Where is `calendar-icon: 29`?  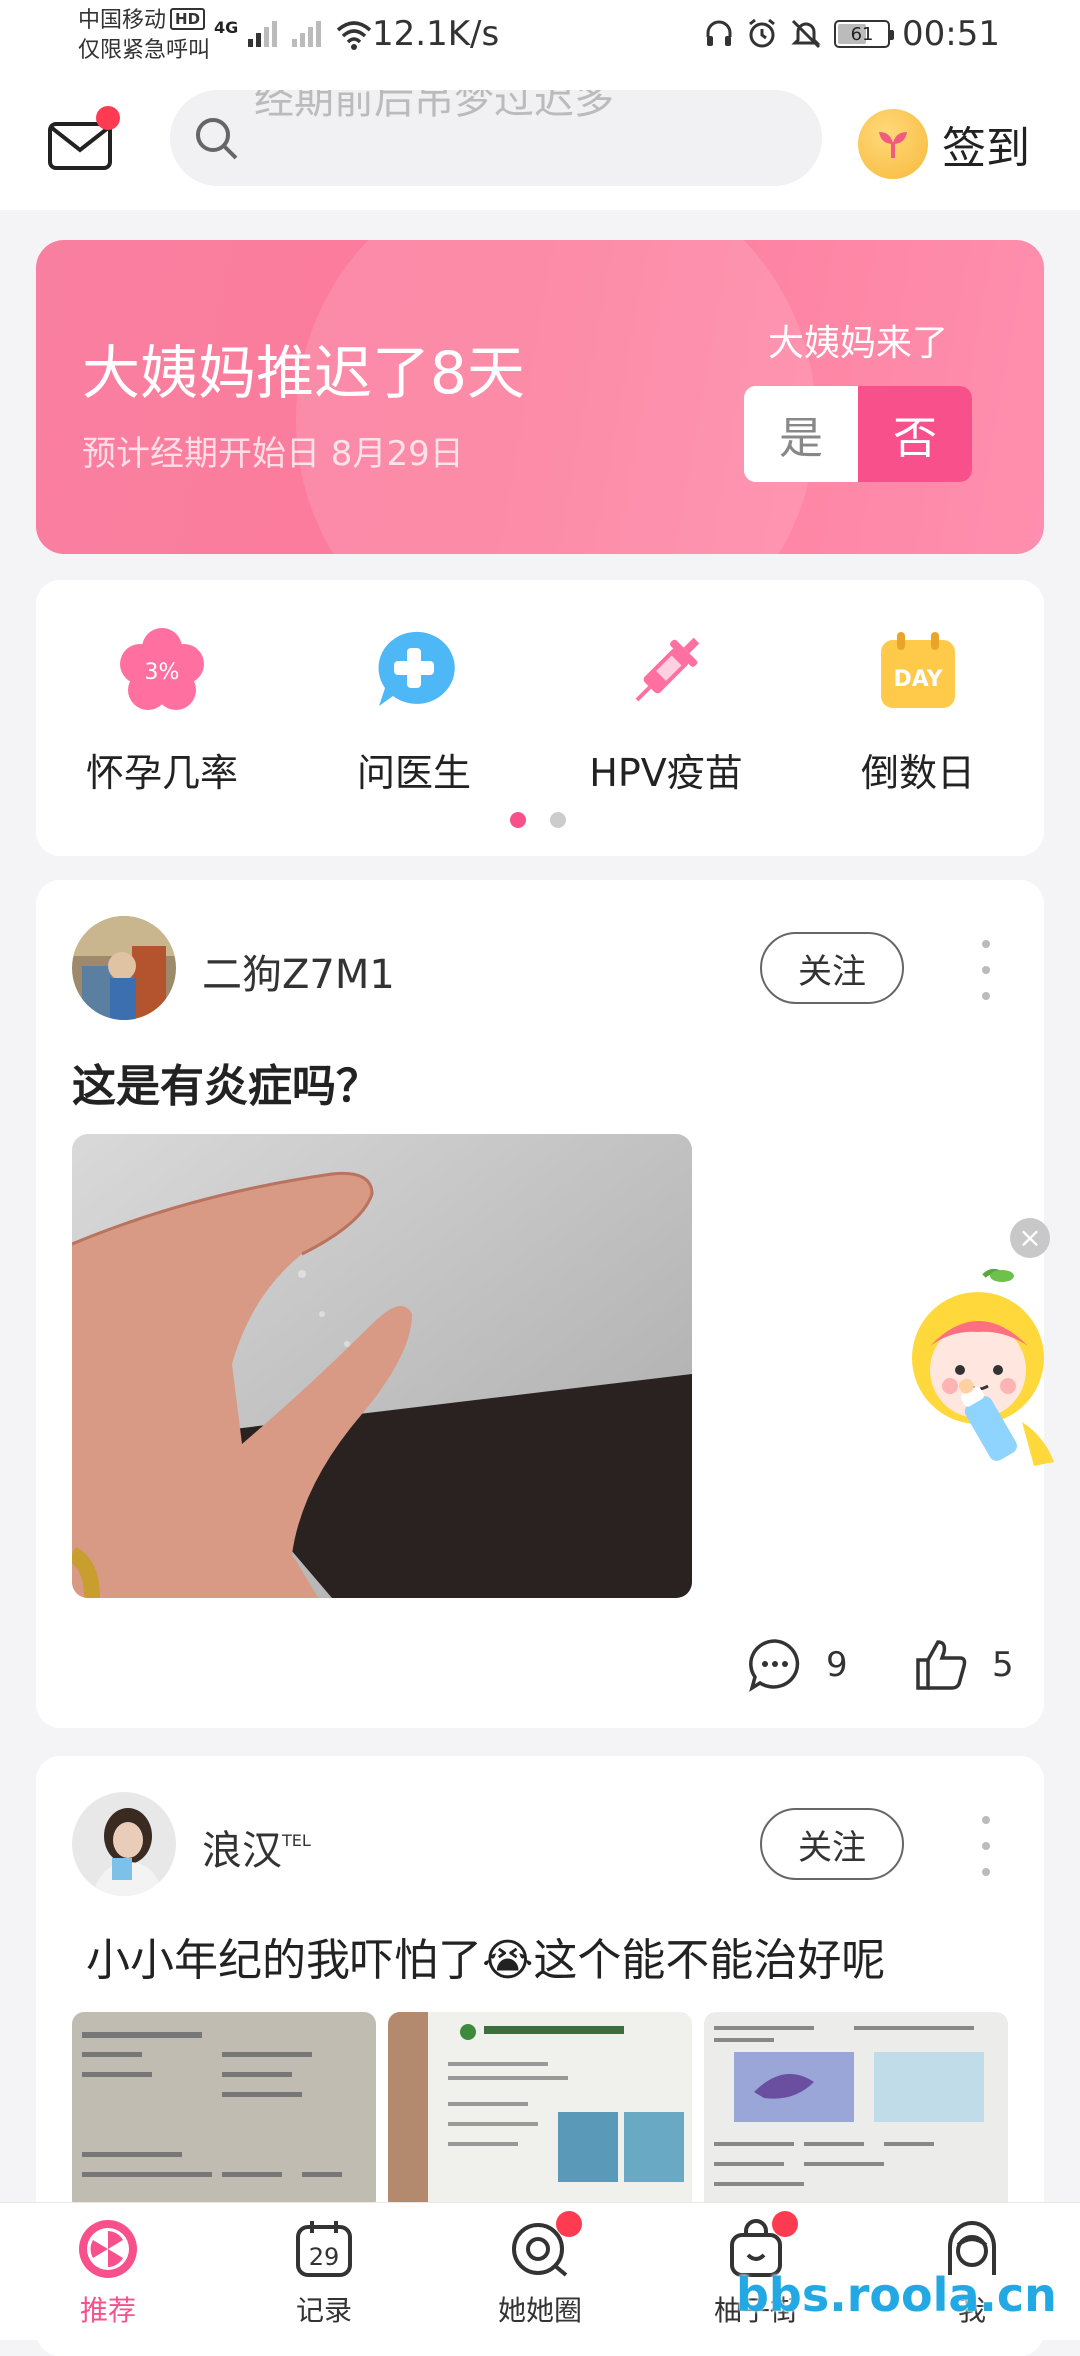
calendar-icon: 29 is located at coordinates (324, 2249).